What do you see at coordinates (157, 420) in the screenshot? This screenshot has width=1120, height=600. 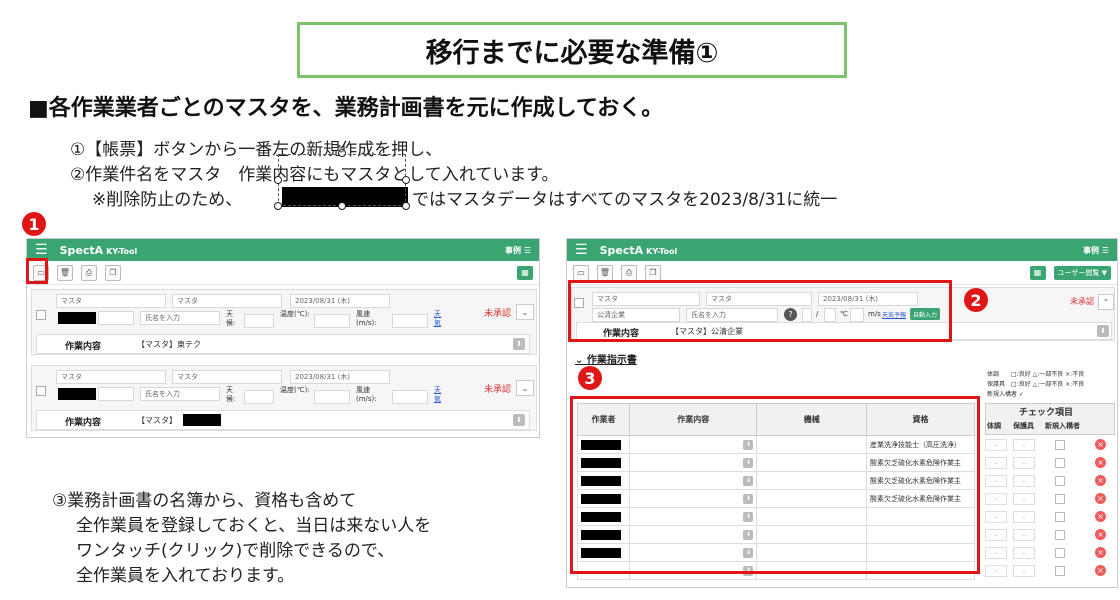 I see `work-content-value: 【マスタ】` at bounding box center [157, 420].